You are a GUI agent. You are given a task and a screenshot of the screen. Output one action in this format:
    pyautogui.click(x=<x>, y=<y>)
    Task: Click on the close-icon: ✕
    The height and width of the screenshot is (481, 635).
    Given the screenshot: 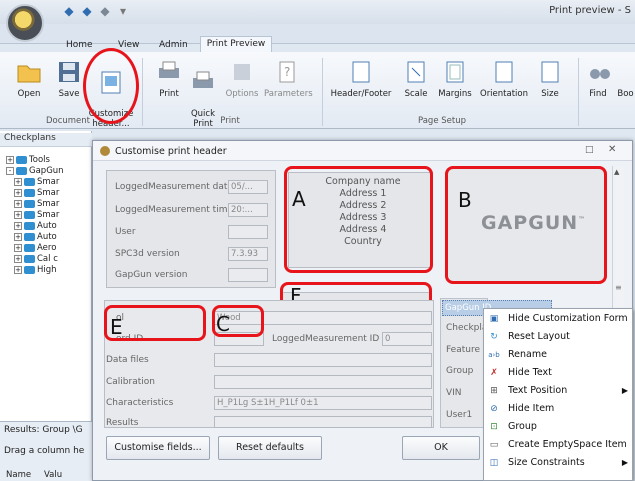 What is the action you would take?
    pyautogui.click(x=612, y=149)
    